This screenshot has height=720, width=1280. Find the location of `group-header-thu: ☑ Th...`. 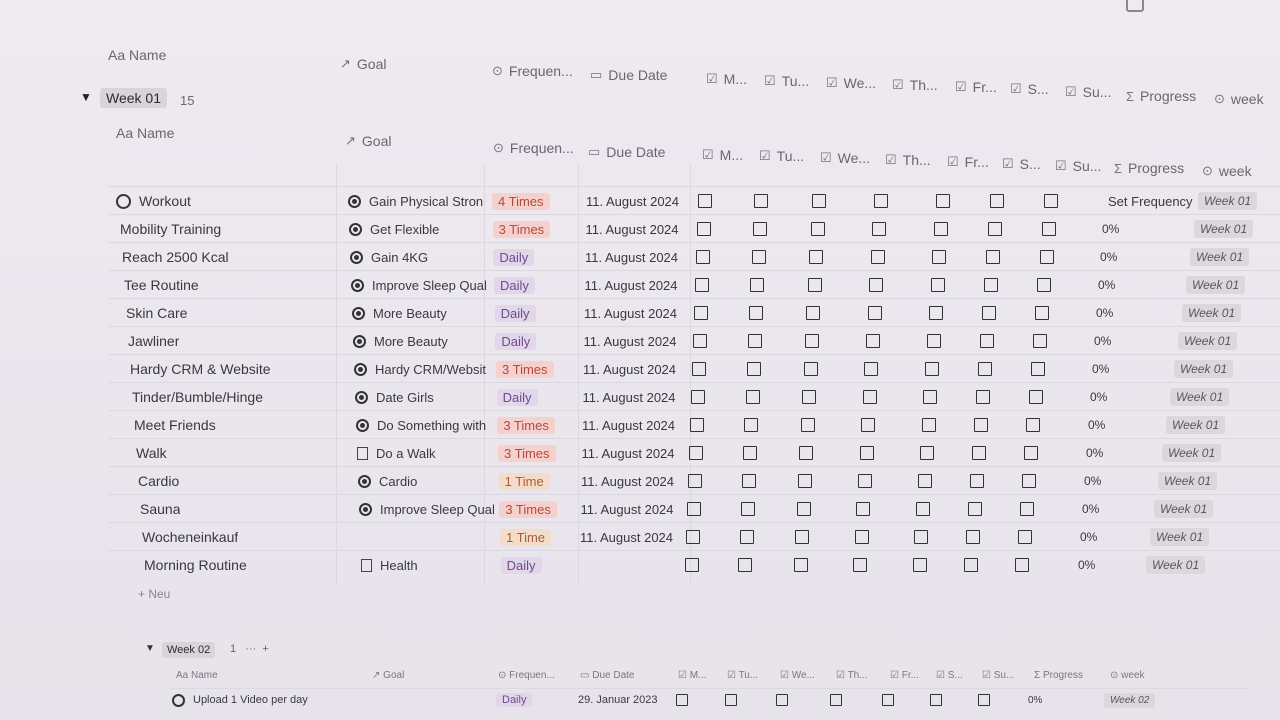

group-header-thu: ☑ Th... is located at coordinates (908, 160).